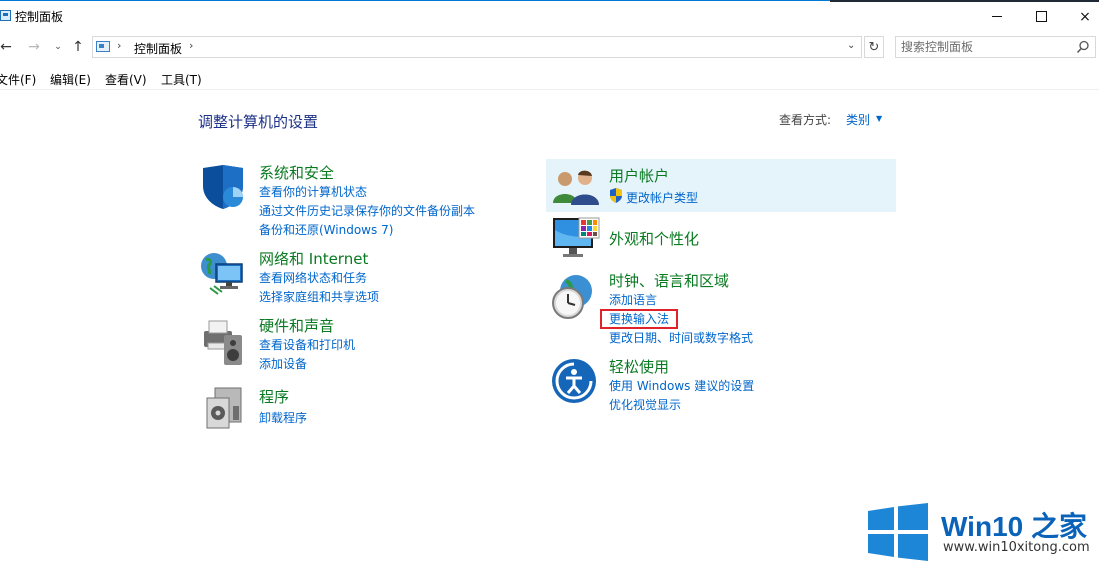 Image resolution: width=1099 pixels, height=574 pixels. I want to click on address-dropdown-icon: ⌄, so click(851, 45).